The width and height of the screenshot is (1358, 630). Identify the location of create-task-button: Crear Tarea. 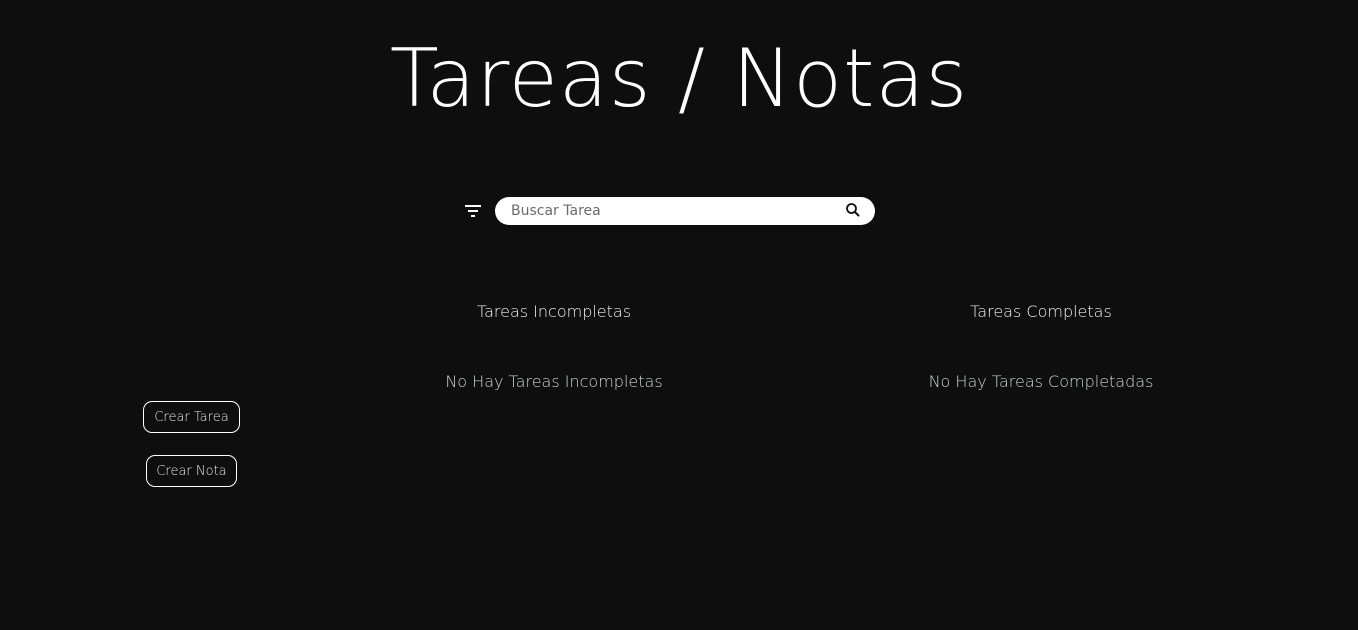
(191, 417).